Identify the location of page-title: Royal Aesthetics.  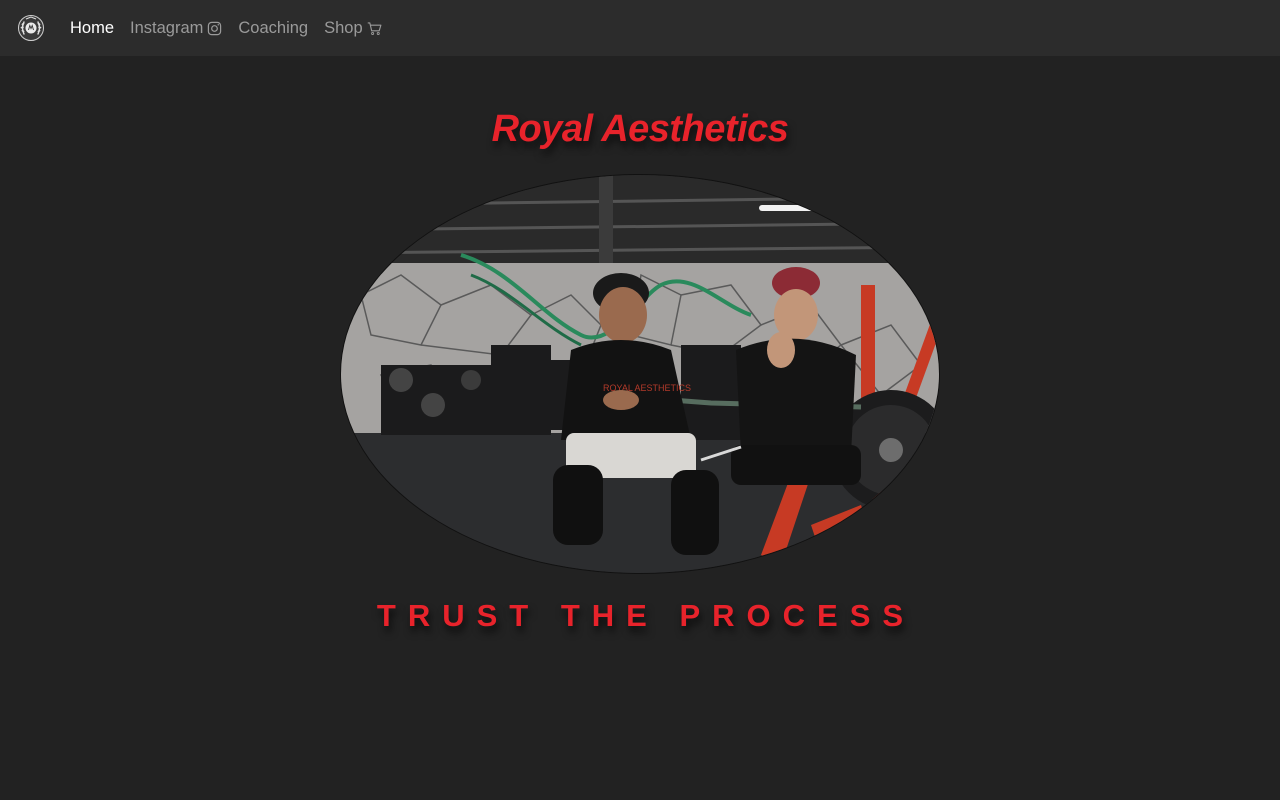
(640, 129).